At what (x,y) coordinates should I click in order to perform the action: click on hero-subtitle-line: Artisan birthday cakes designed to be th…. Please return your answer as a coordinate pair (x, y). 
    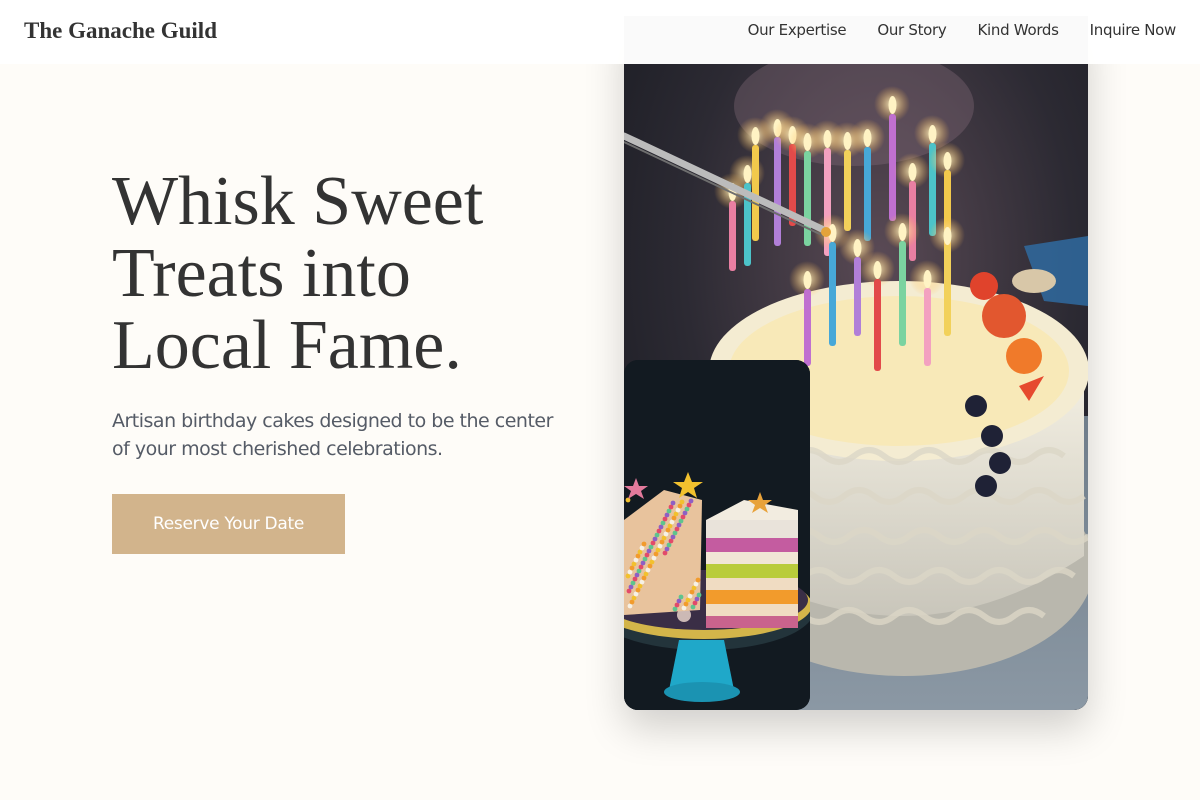
    Looking at the image, I should click on (332, 421).